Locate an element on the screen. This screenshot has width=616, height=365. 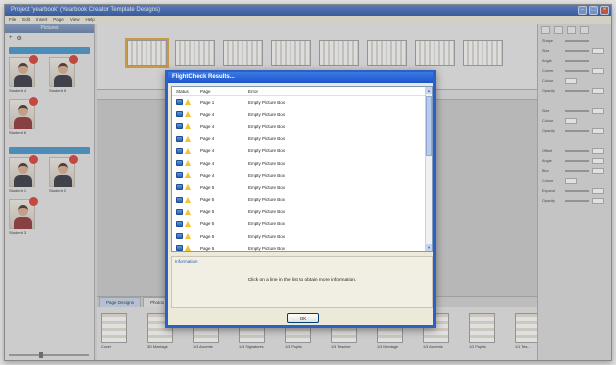
column-page: Page is located at coordinates (224, 91).